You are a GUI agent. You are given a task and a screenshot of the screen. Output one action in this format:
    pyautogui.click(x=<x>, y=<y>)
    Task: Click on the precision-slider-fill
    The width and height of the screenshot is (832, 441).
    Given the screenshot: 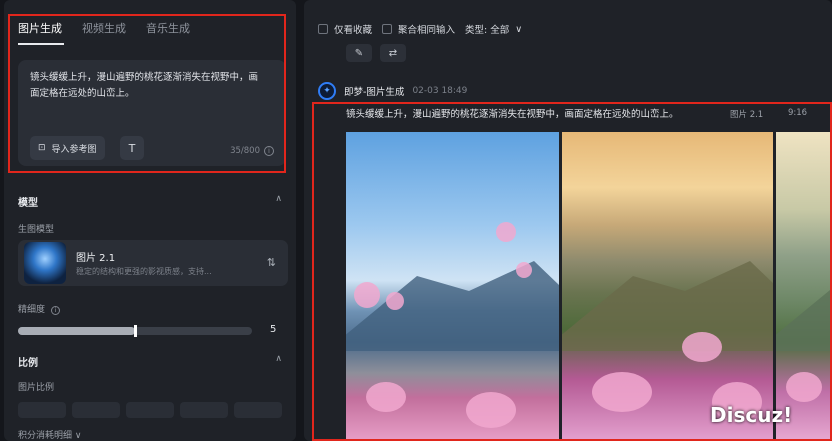 What is the action you would take?
    pyautogui.click(x=76, y=331)
    